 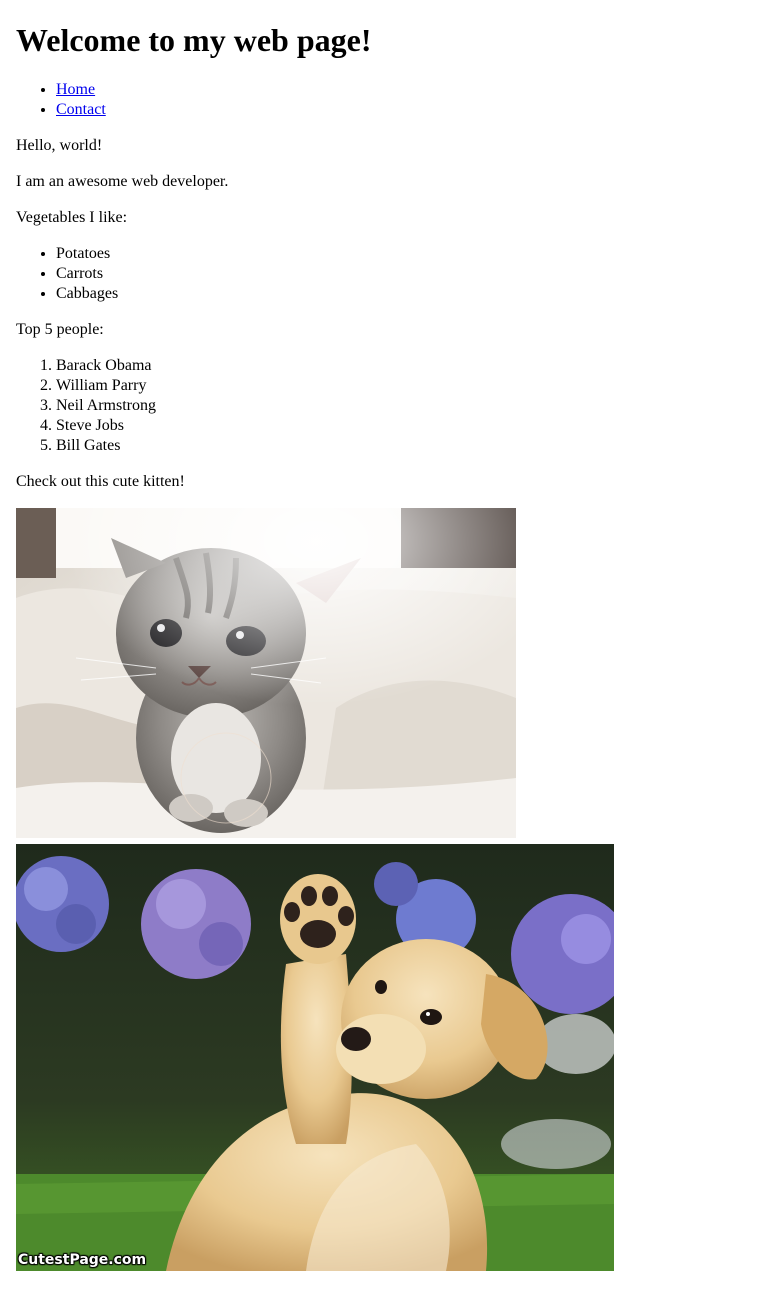 I want to click on greeting-text: Hello, world!, so click(x=59, y=145).